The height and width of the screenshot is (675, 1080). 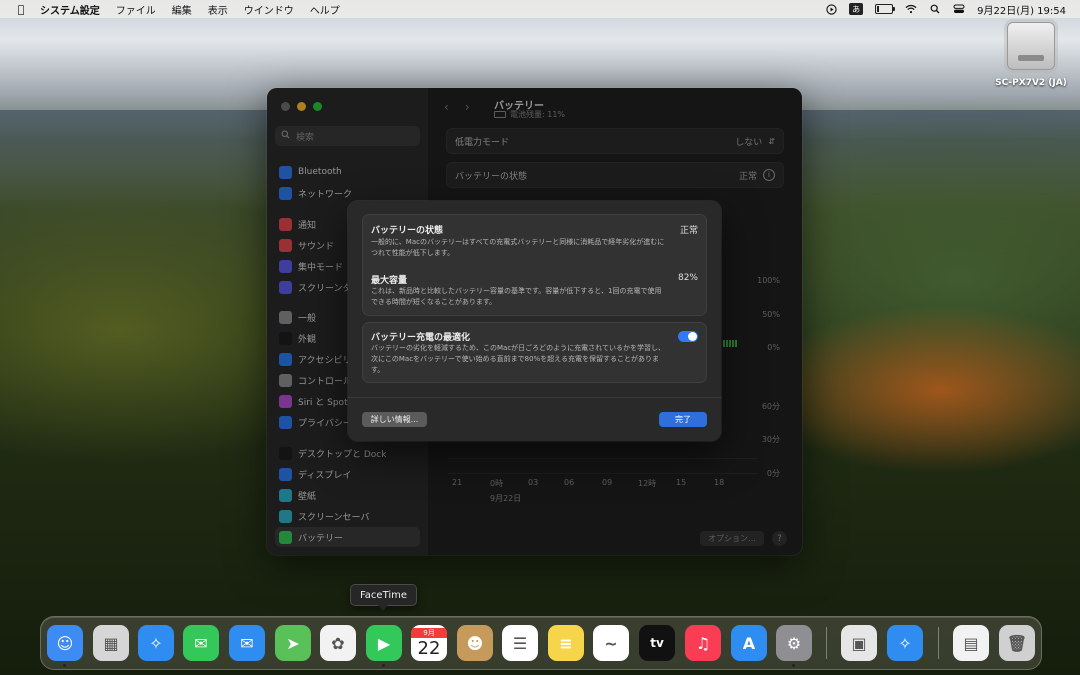 I want to click on document-glyph: ▤, so click(x=971, y=643).